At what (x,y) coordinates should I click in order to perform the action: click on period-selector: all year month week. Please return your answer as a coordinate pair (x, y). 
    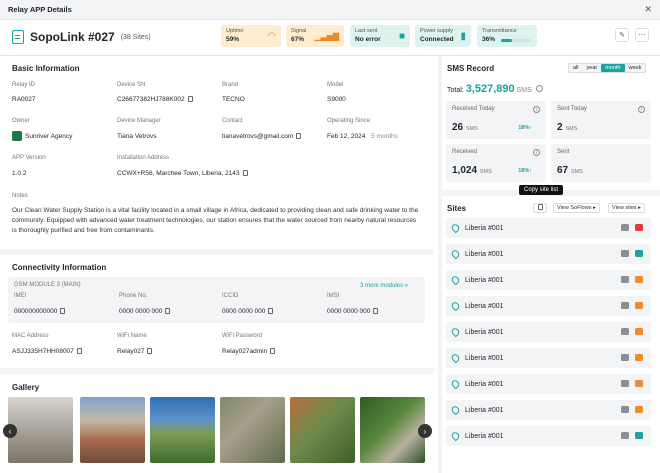
    Looking at the image, I should click on (607, 68).